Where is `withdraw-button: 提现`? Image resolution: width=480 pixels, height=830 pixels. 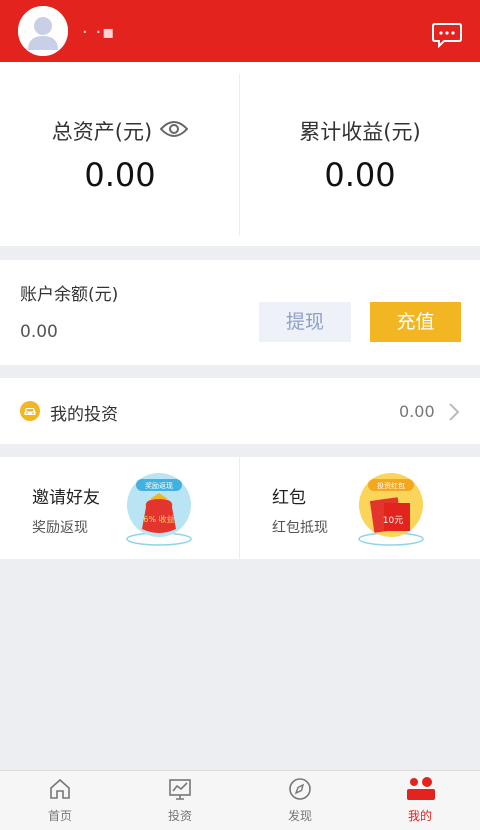 withdraw-button: 提现 is located at coordinates (305, 322).